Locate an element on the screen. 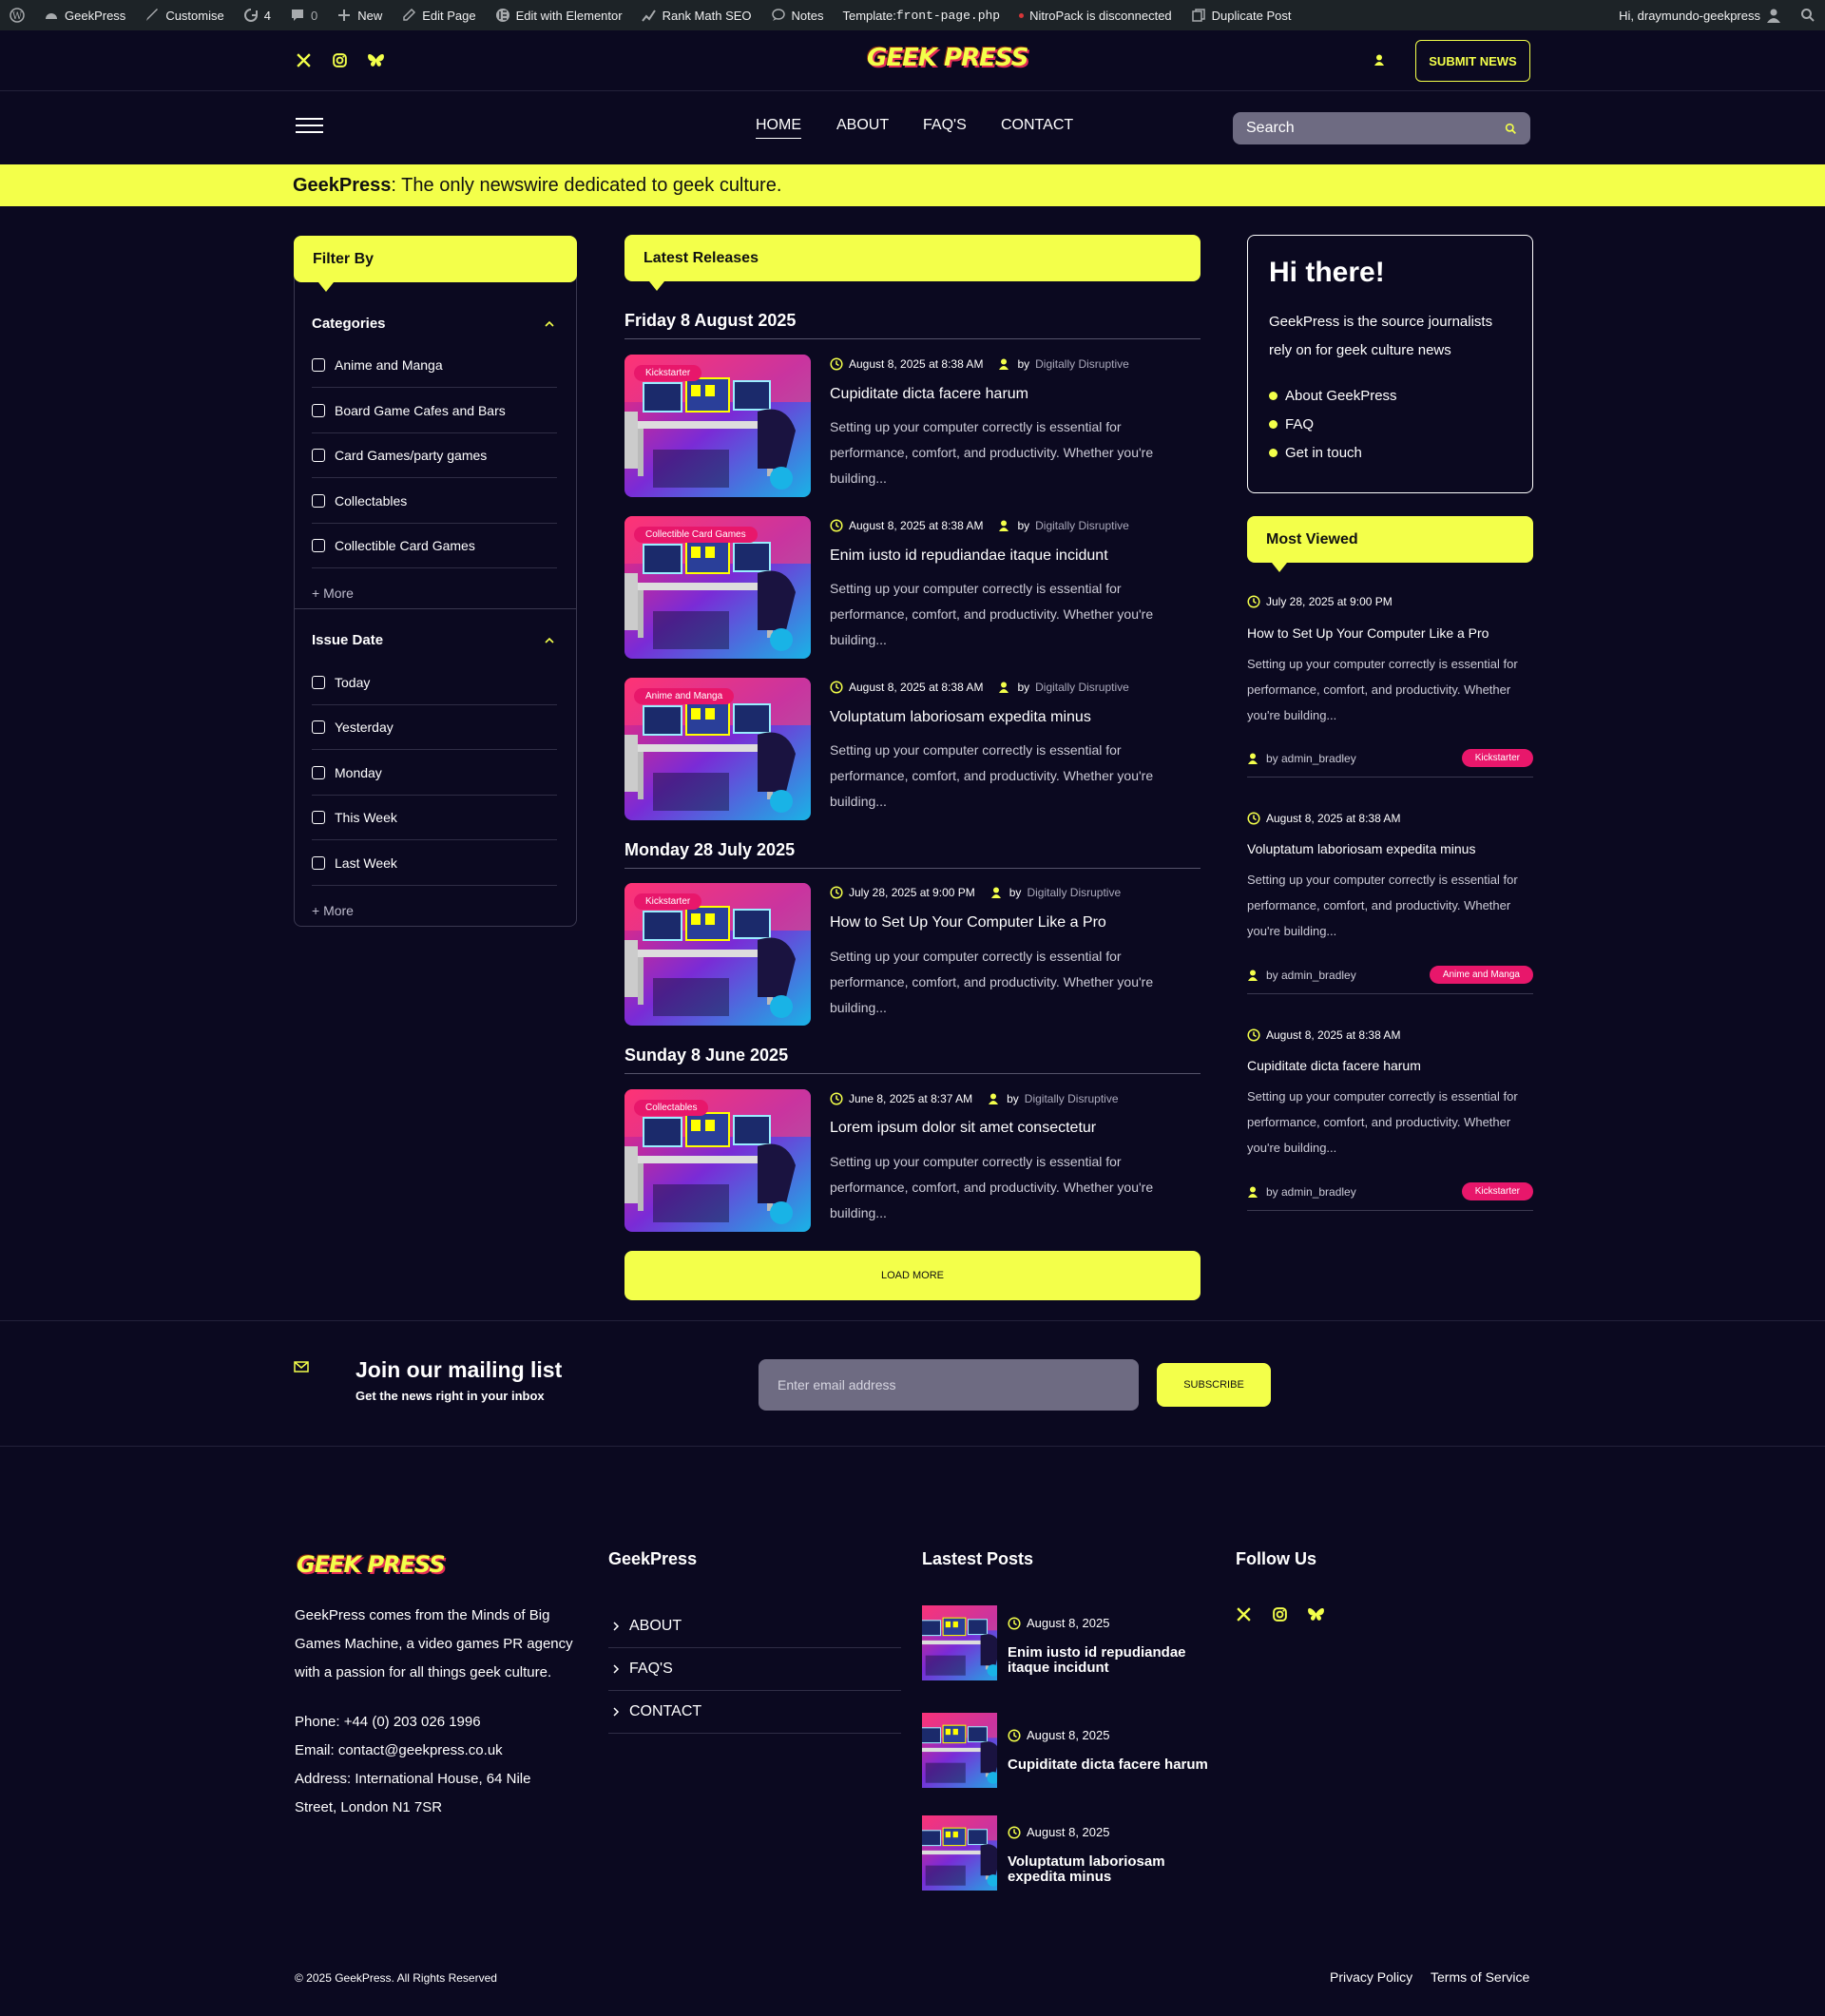  admin-customise-link: Customise is located at coordinates (184, 15).